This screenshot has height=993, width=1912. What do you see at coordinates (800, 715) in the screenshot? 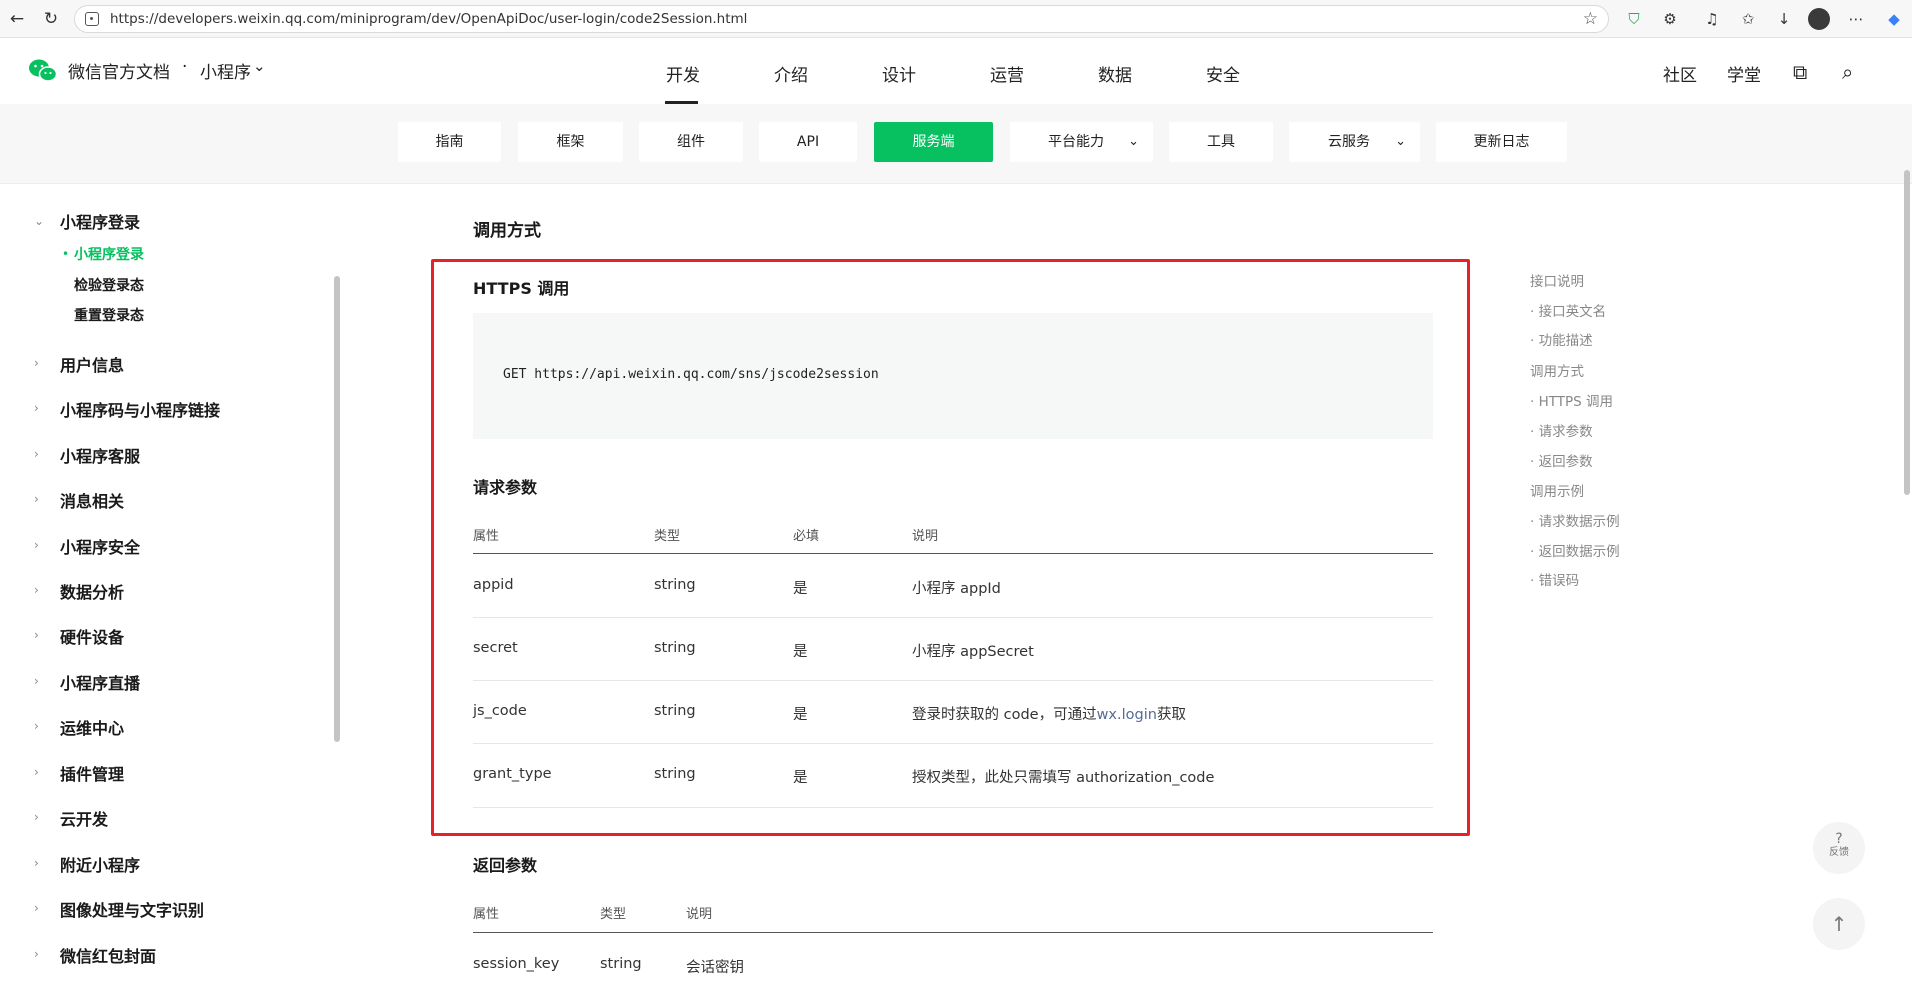
I see `table-cell: 是` at bounding box center [800, 715].